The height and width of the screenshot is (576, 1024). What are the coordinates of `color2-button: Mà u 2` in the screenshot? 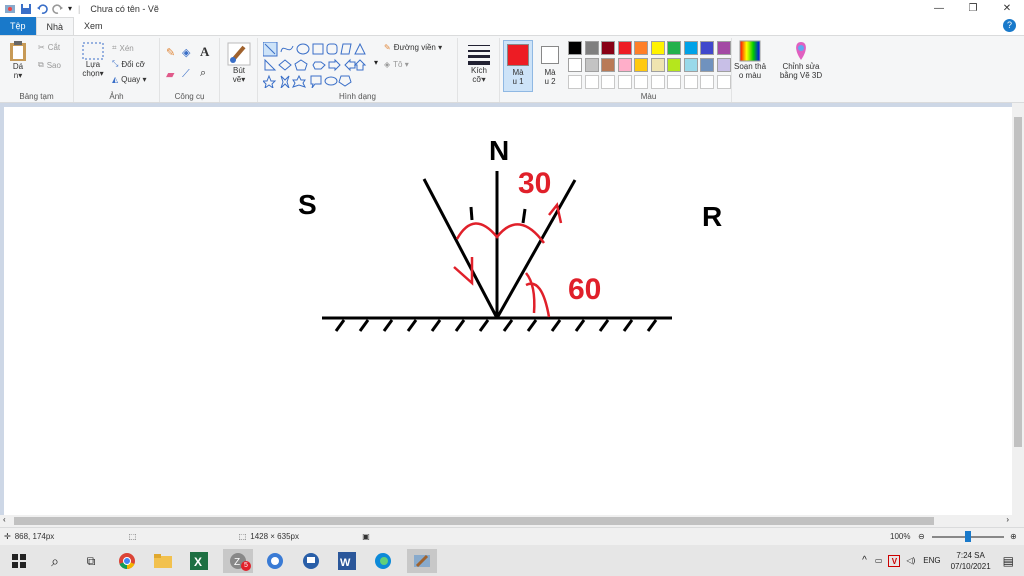 It's located at (550, 66).